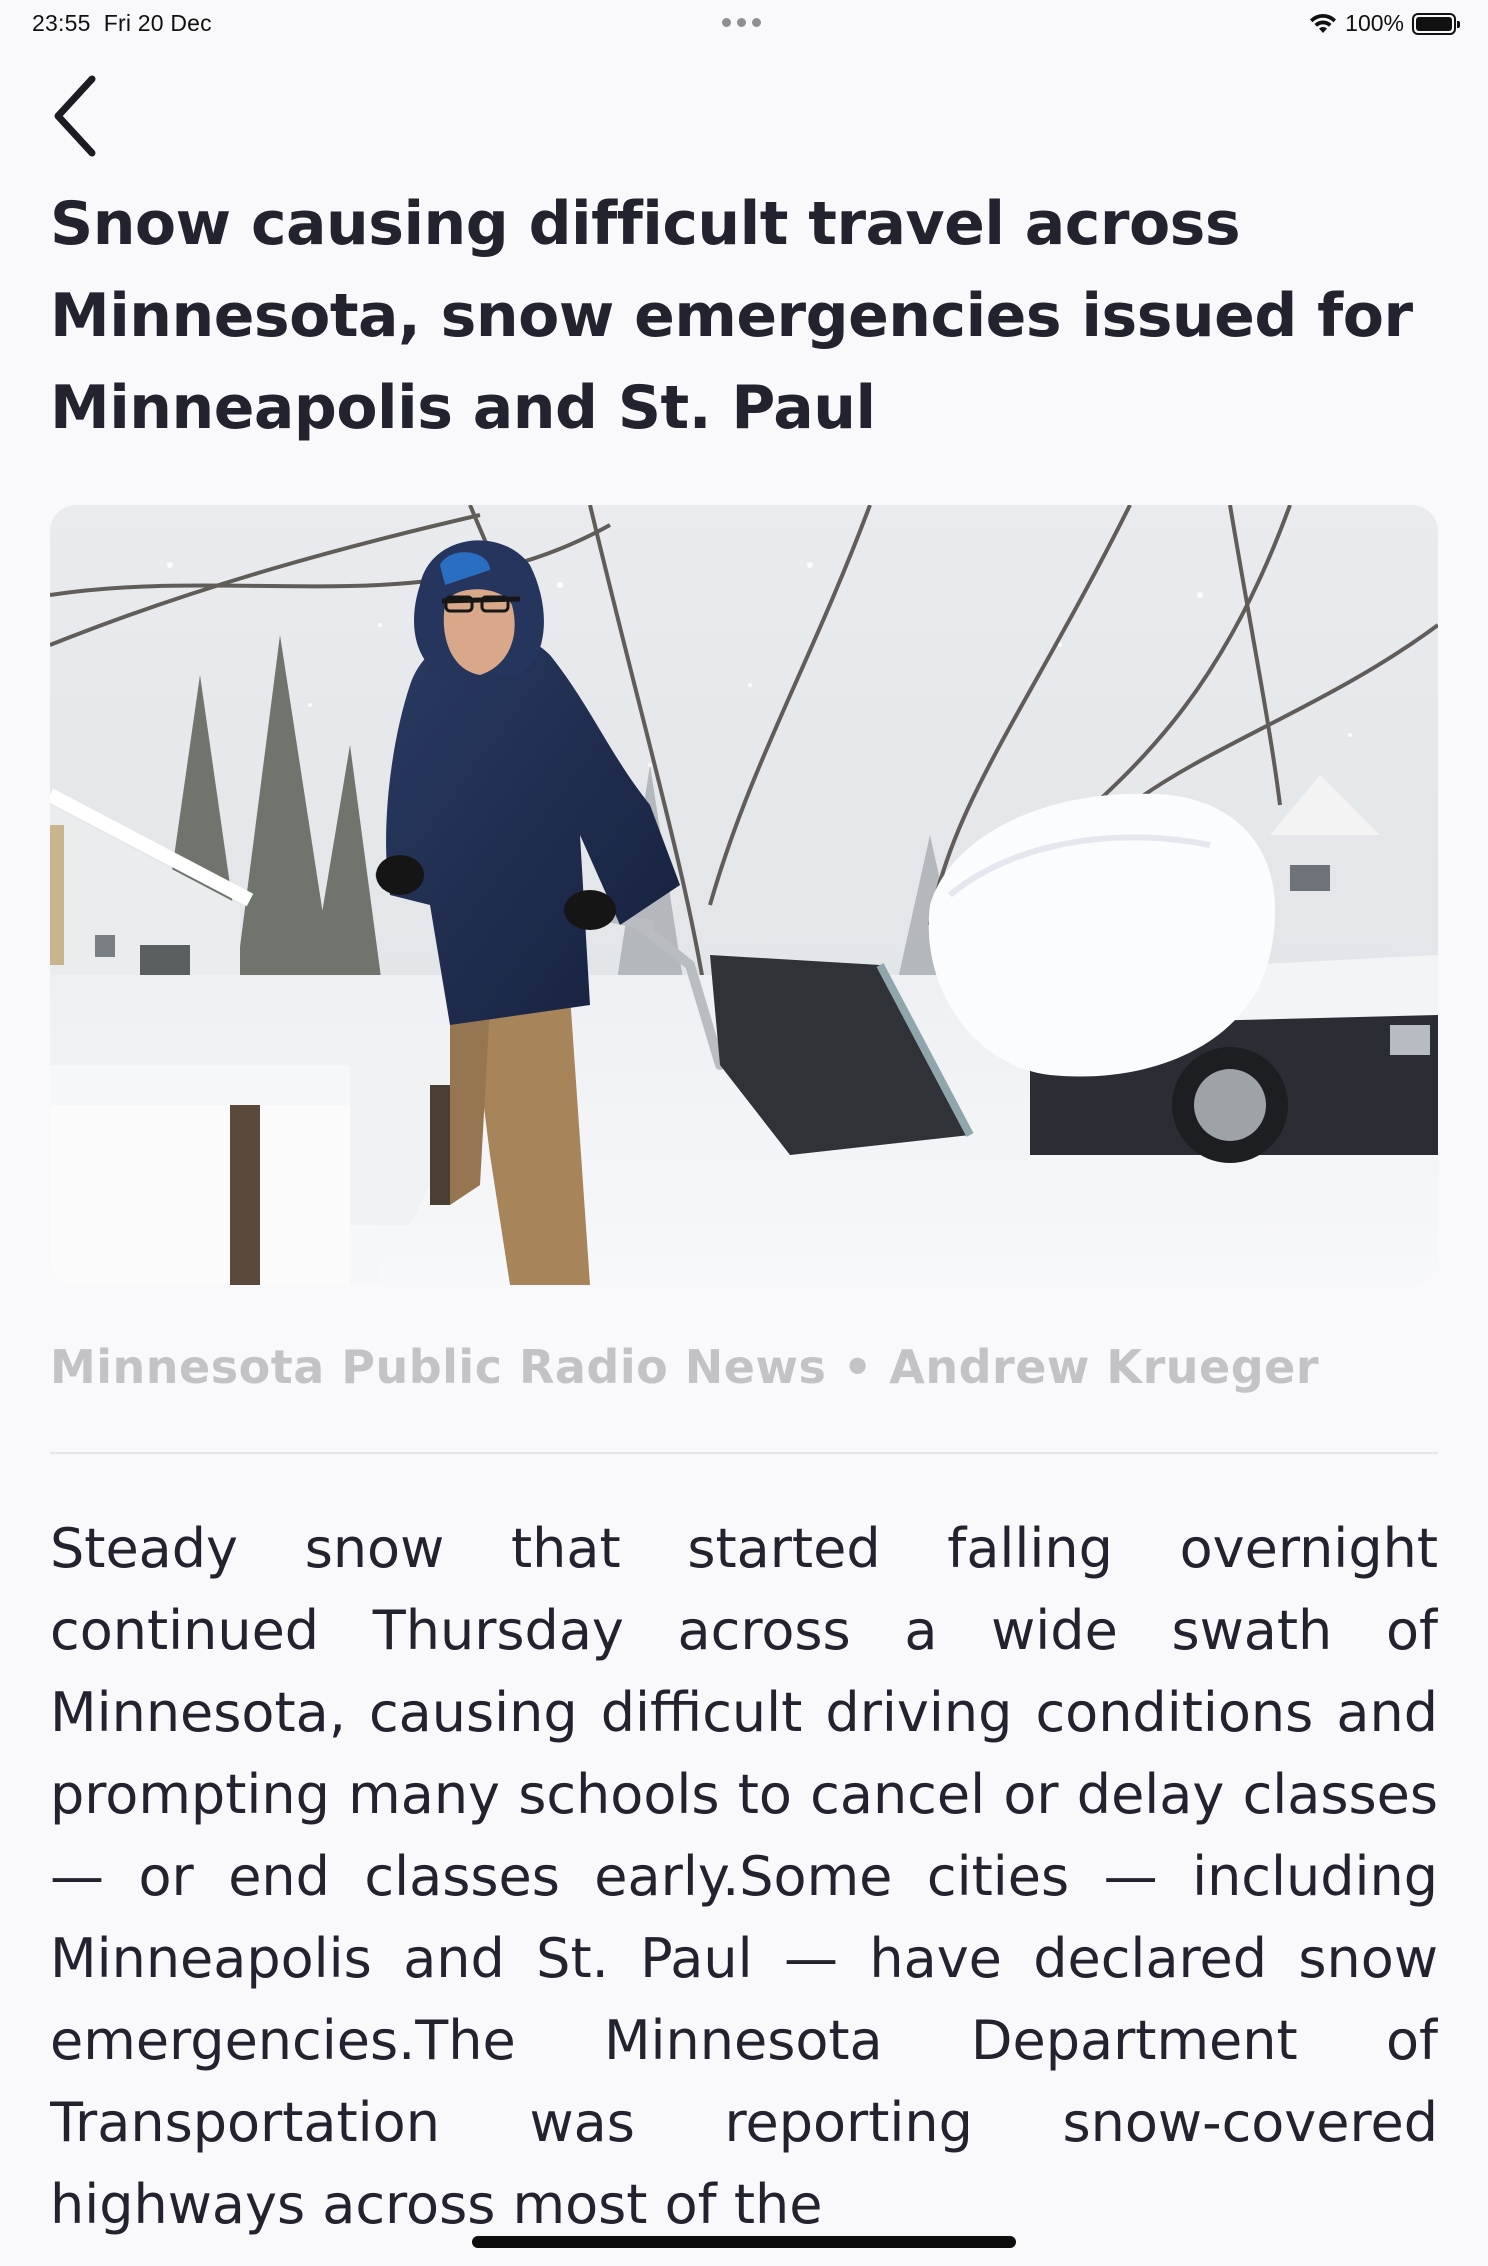 The height and width of the screenshot is (2266, 1488). What do you see at coordinates (157, 23) in the screenshot?
I see `status-date: Fri 20 Dec` at bounding box center [157, 23].